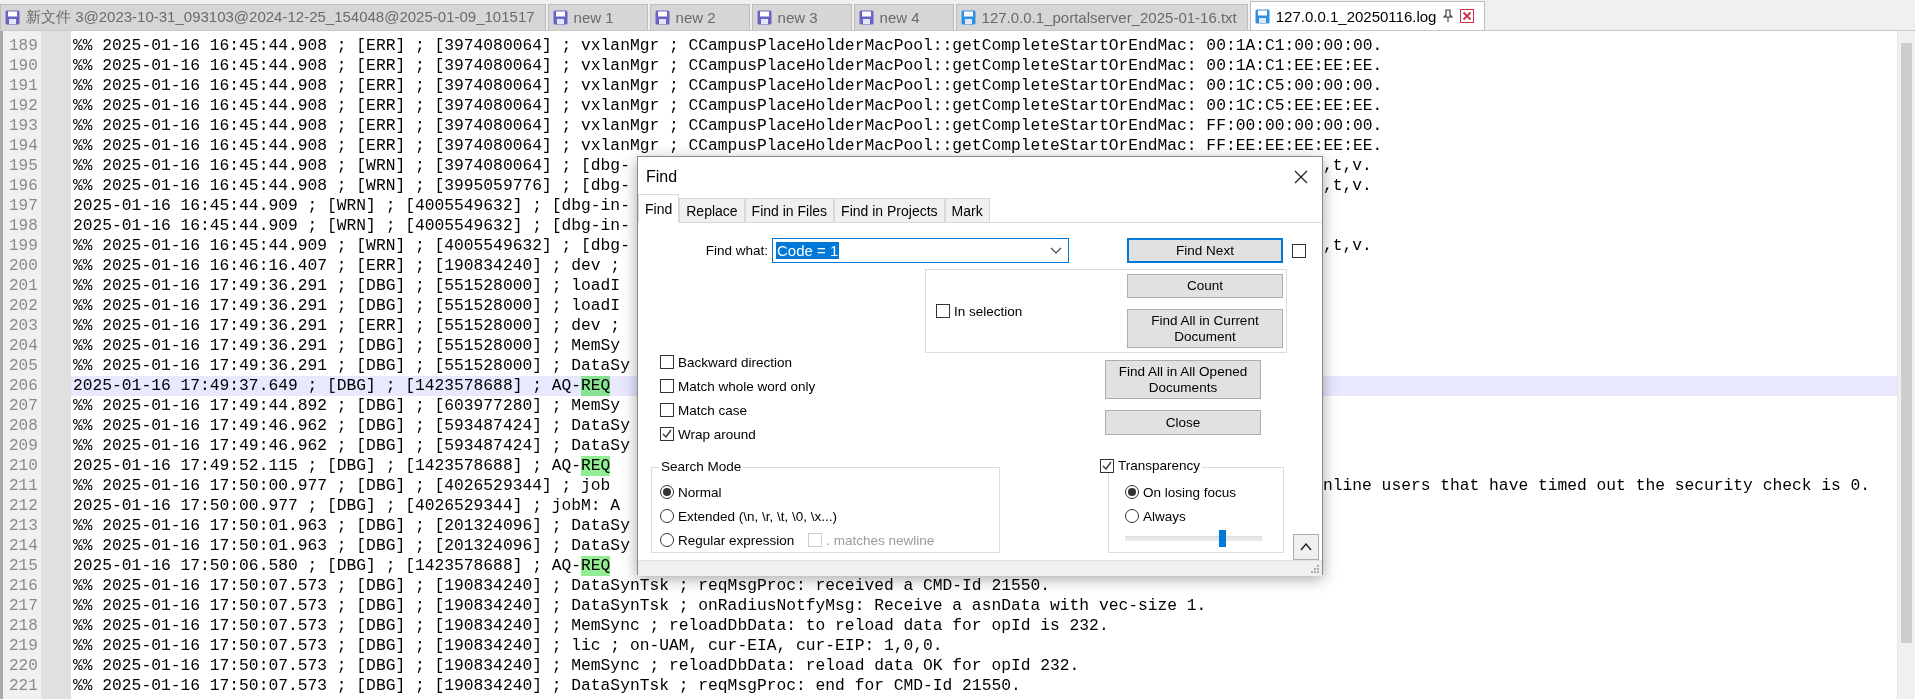 The image size is (1915, 699). What do you see at coordinates (728, 46) in the screenshot?
I see `code-text: %% 2025-01-16 16:45:44.908 ; [ERR] ; [3974080064] ; vxlanMgr ; CCampusPlaceHolderMacPool::getCompleteStartOrEndMac: 00:1A:C1:00:00:00.` at bounding box center [728, 46].